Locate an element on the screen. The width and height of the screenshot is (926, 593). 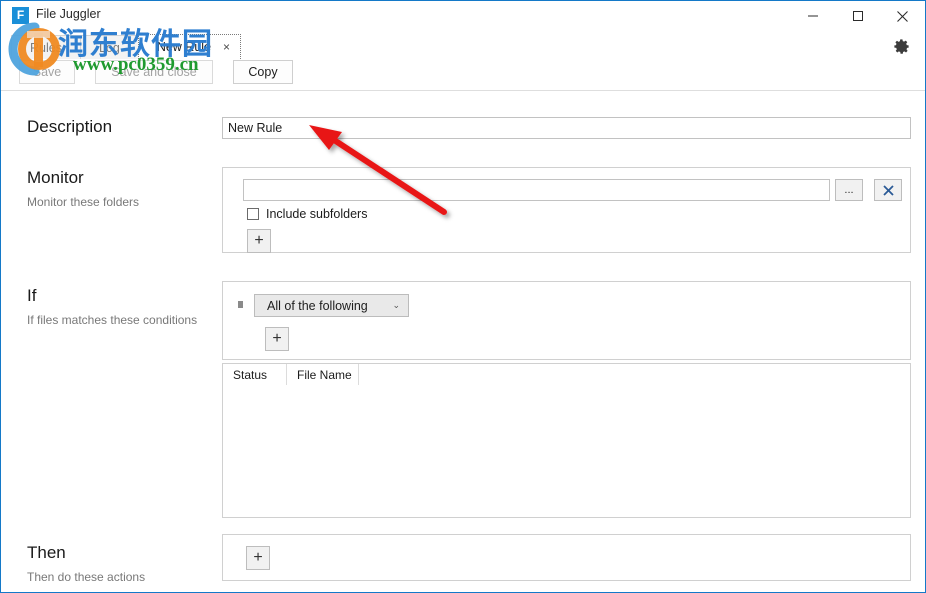
maximize-icon is located at coordinates (857, 16).